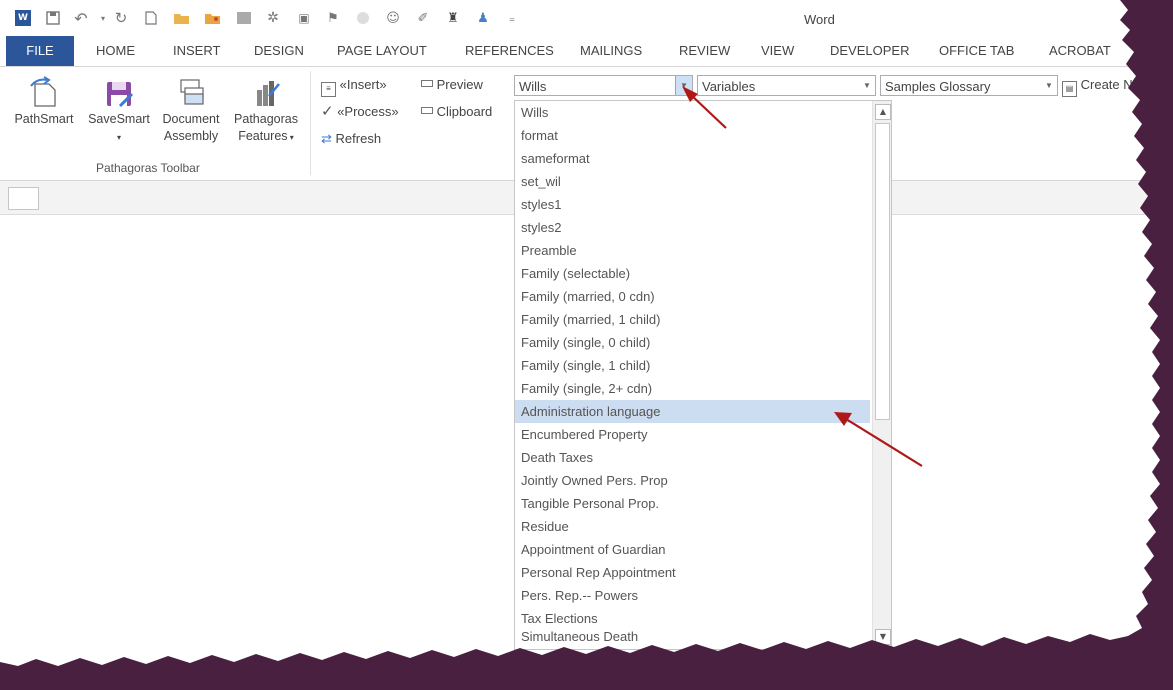  Describe the element at coordinates (611, 51) in the screenshot. I see `tab-mailings: MAILINGS` at that location.